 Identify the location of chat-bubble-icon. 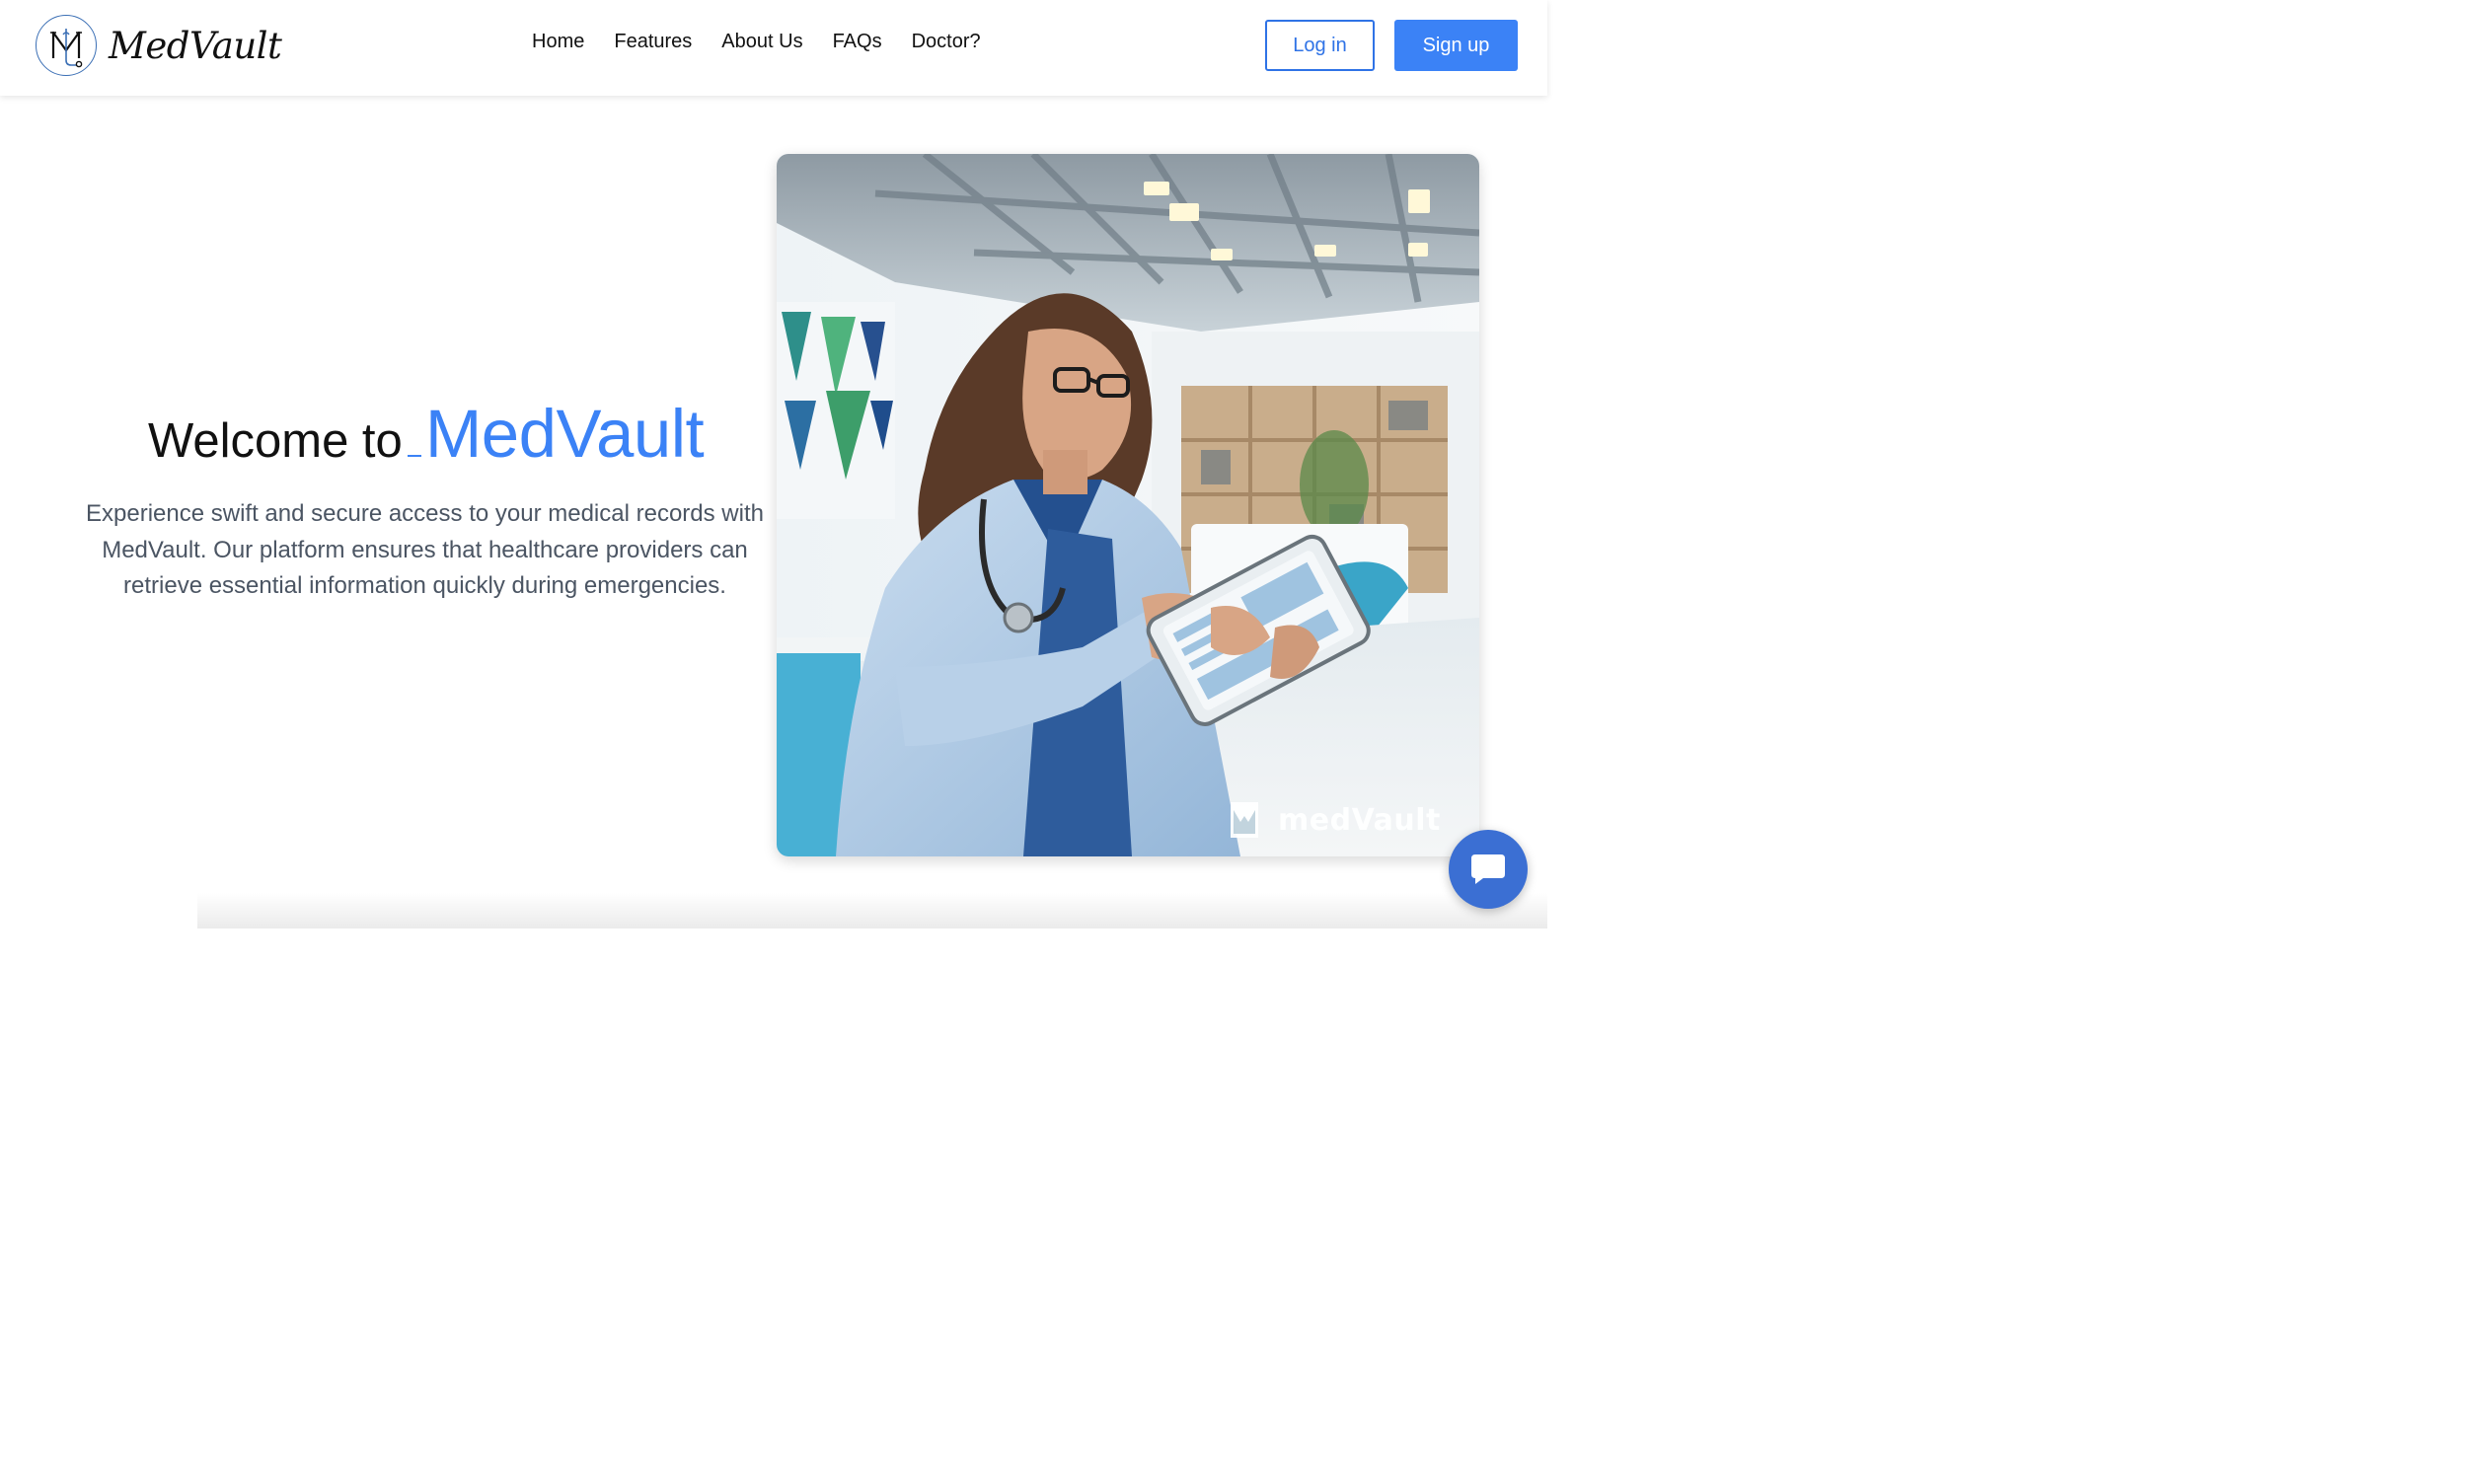
(1488, 869).